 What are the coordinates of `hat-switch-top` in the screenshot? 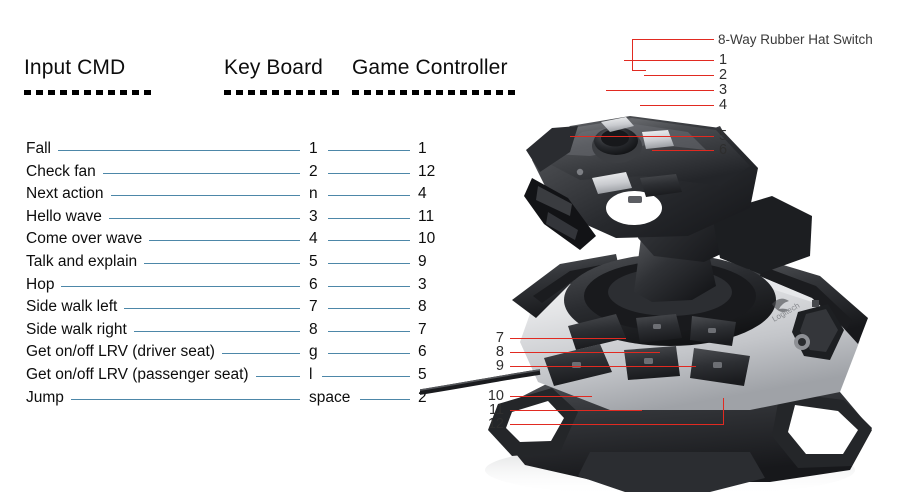 It's located at (615, 138).